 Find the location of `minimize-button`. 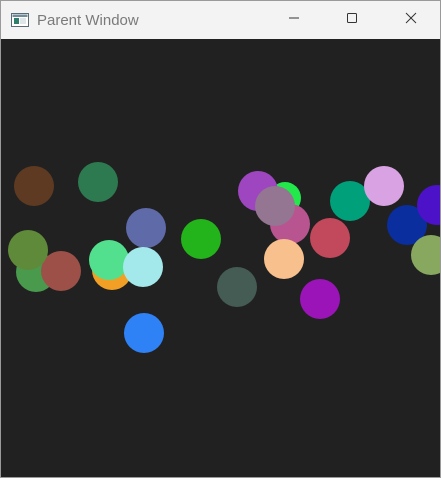

minimize-button is located at coordinates (294, 20).